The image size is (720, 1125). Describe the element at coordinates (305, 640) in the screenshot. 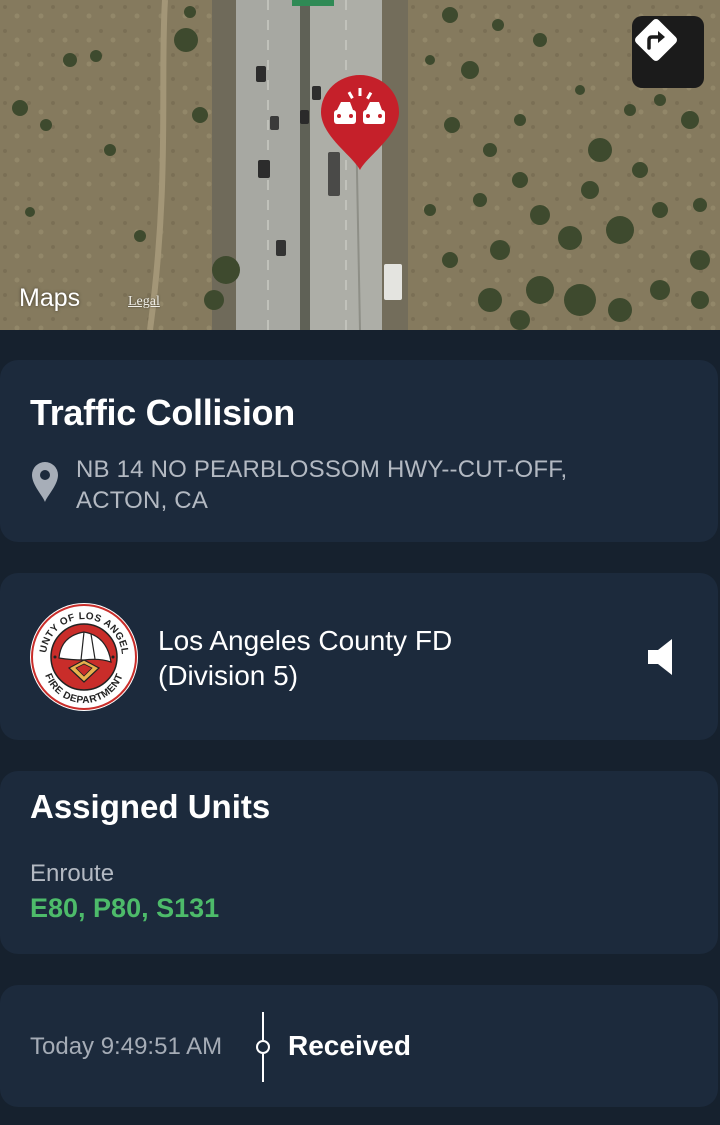

I see `agency-name-line-1: Los Angeles County FD` at that location.